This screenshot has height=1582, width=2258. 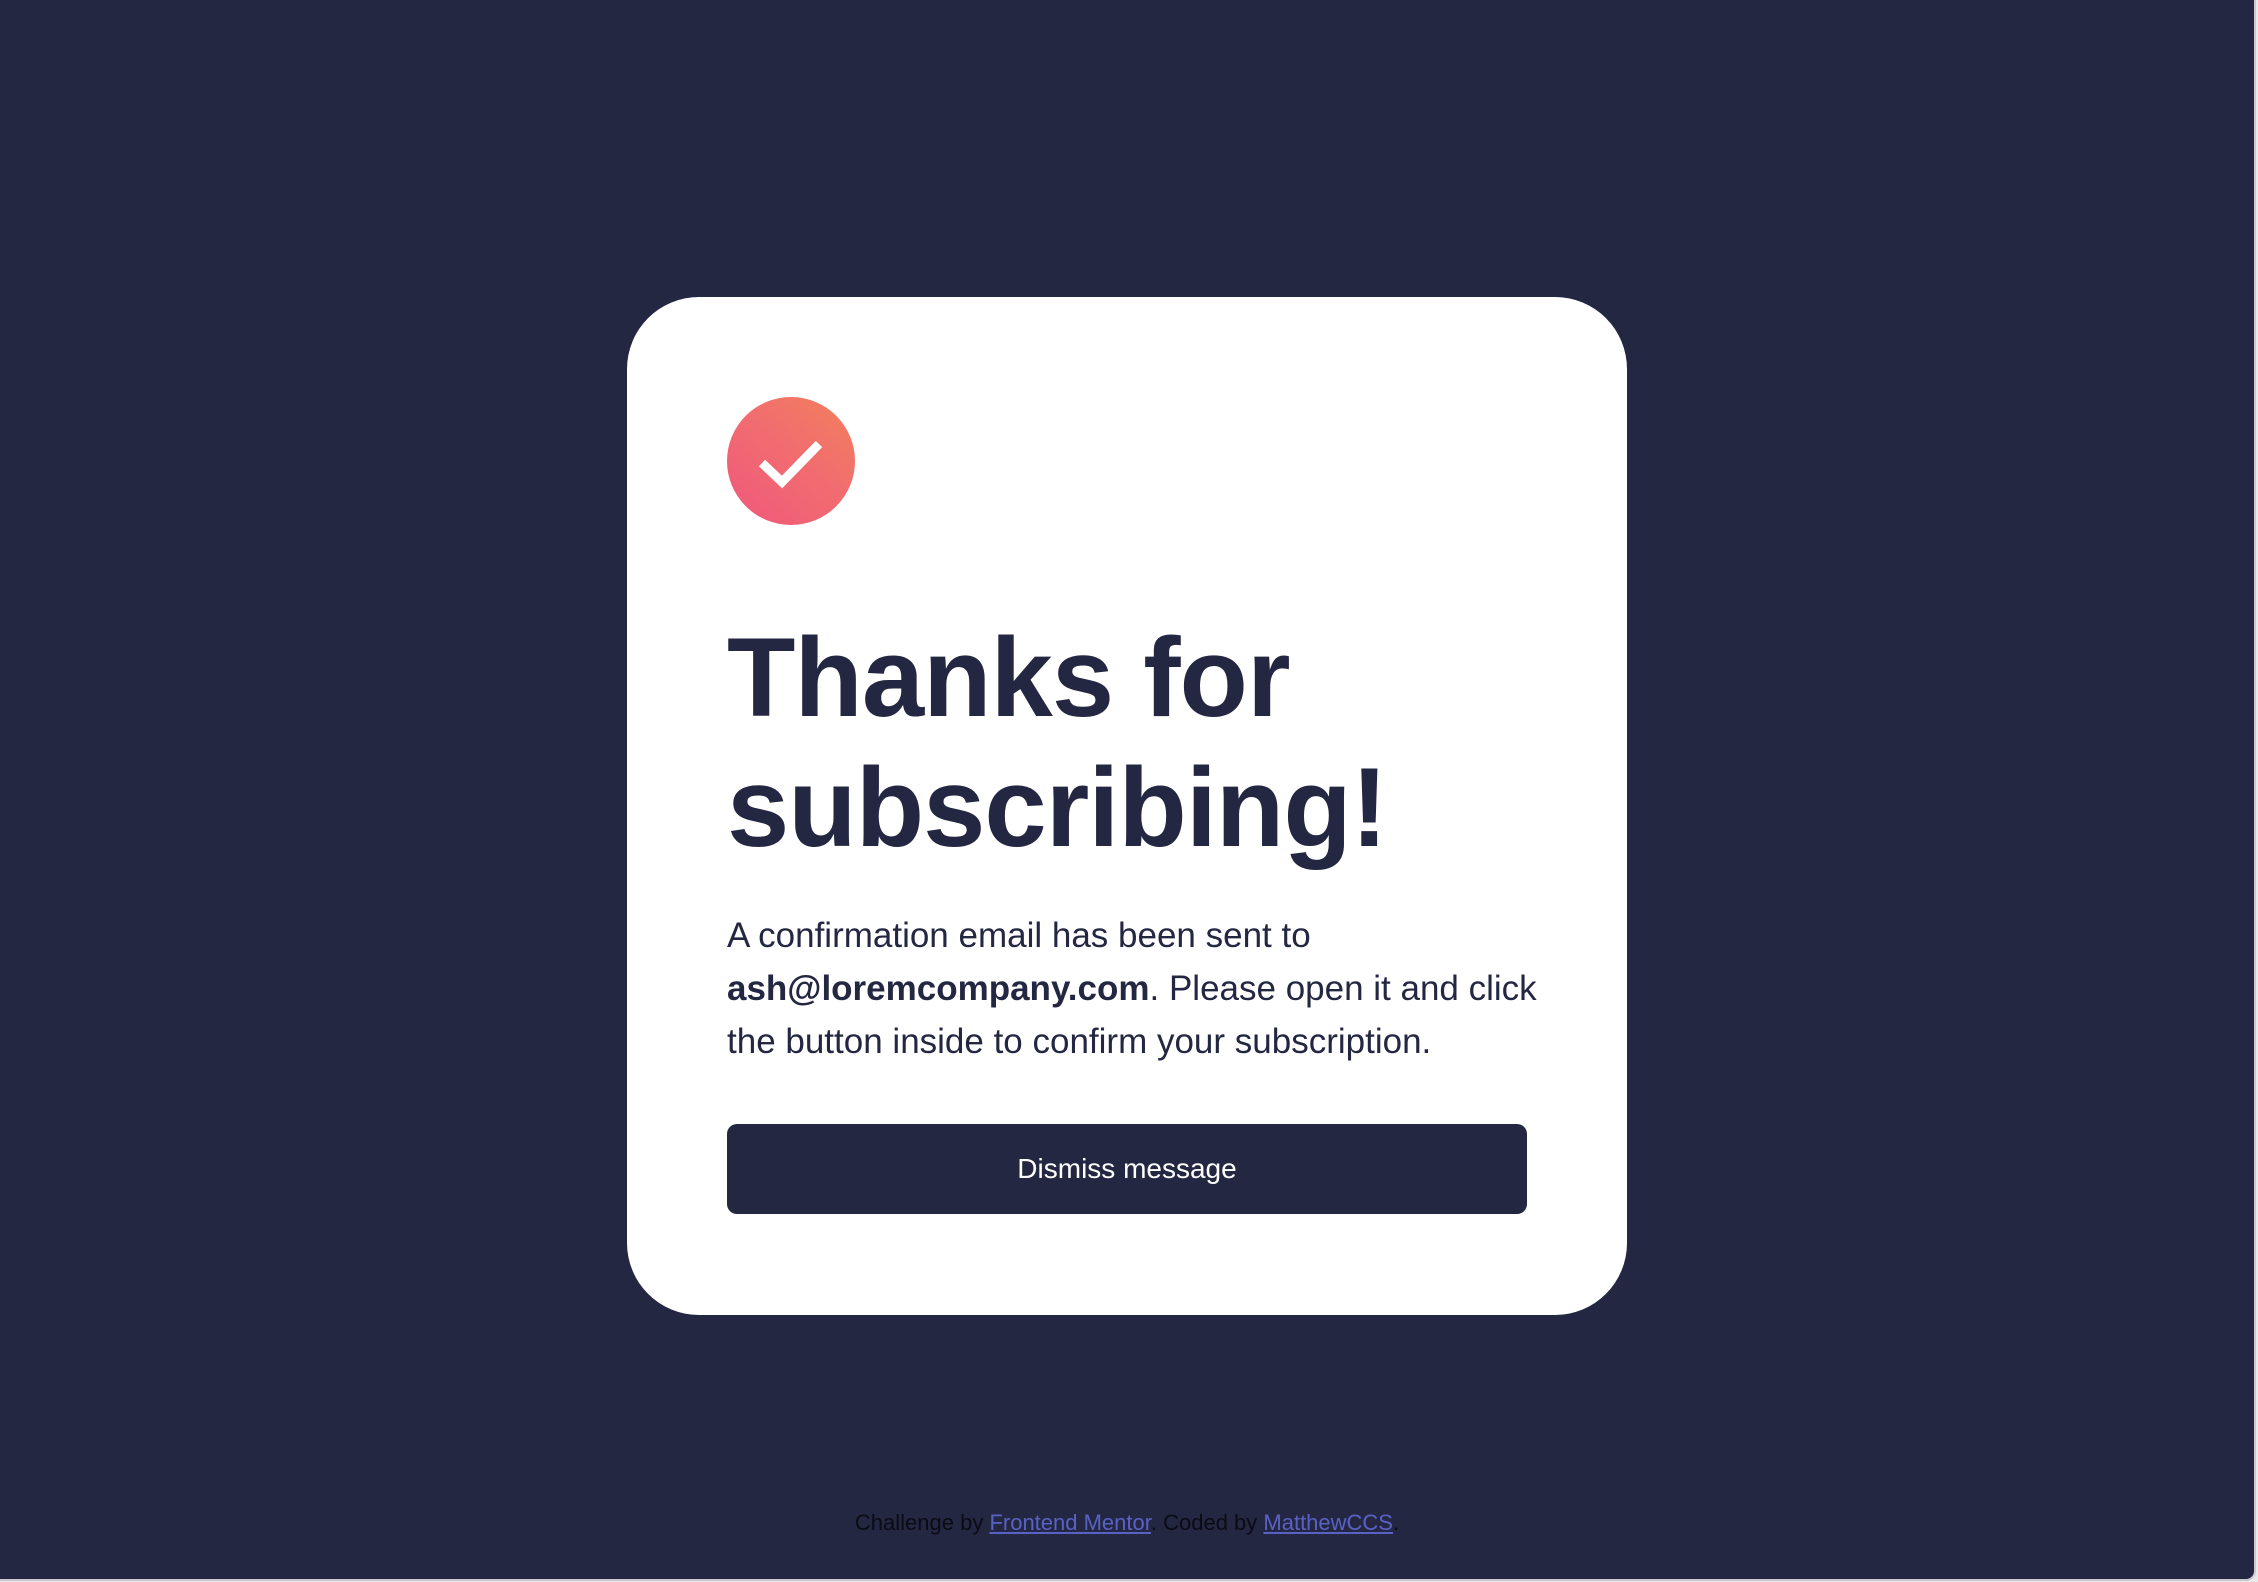 What do you see at coordinates (922, 1522) in the screenshot?
I see `attribution-challenge-text: Challenge by` at bounding box center [922, 1522].